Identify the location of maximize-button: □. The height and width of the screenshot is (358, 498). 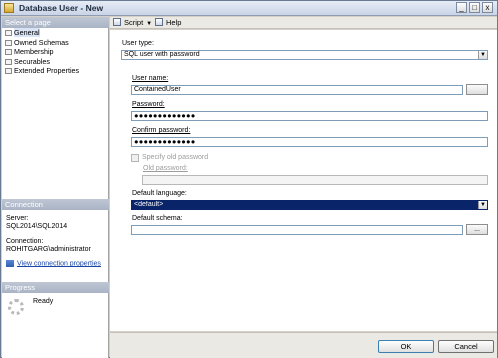
(474, 7).